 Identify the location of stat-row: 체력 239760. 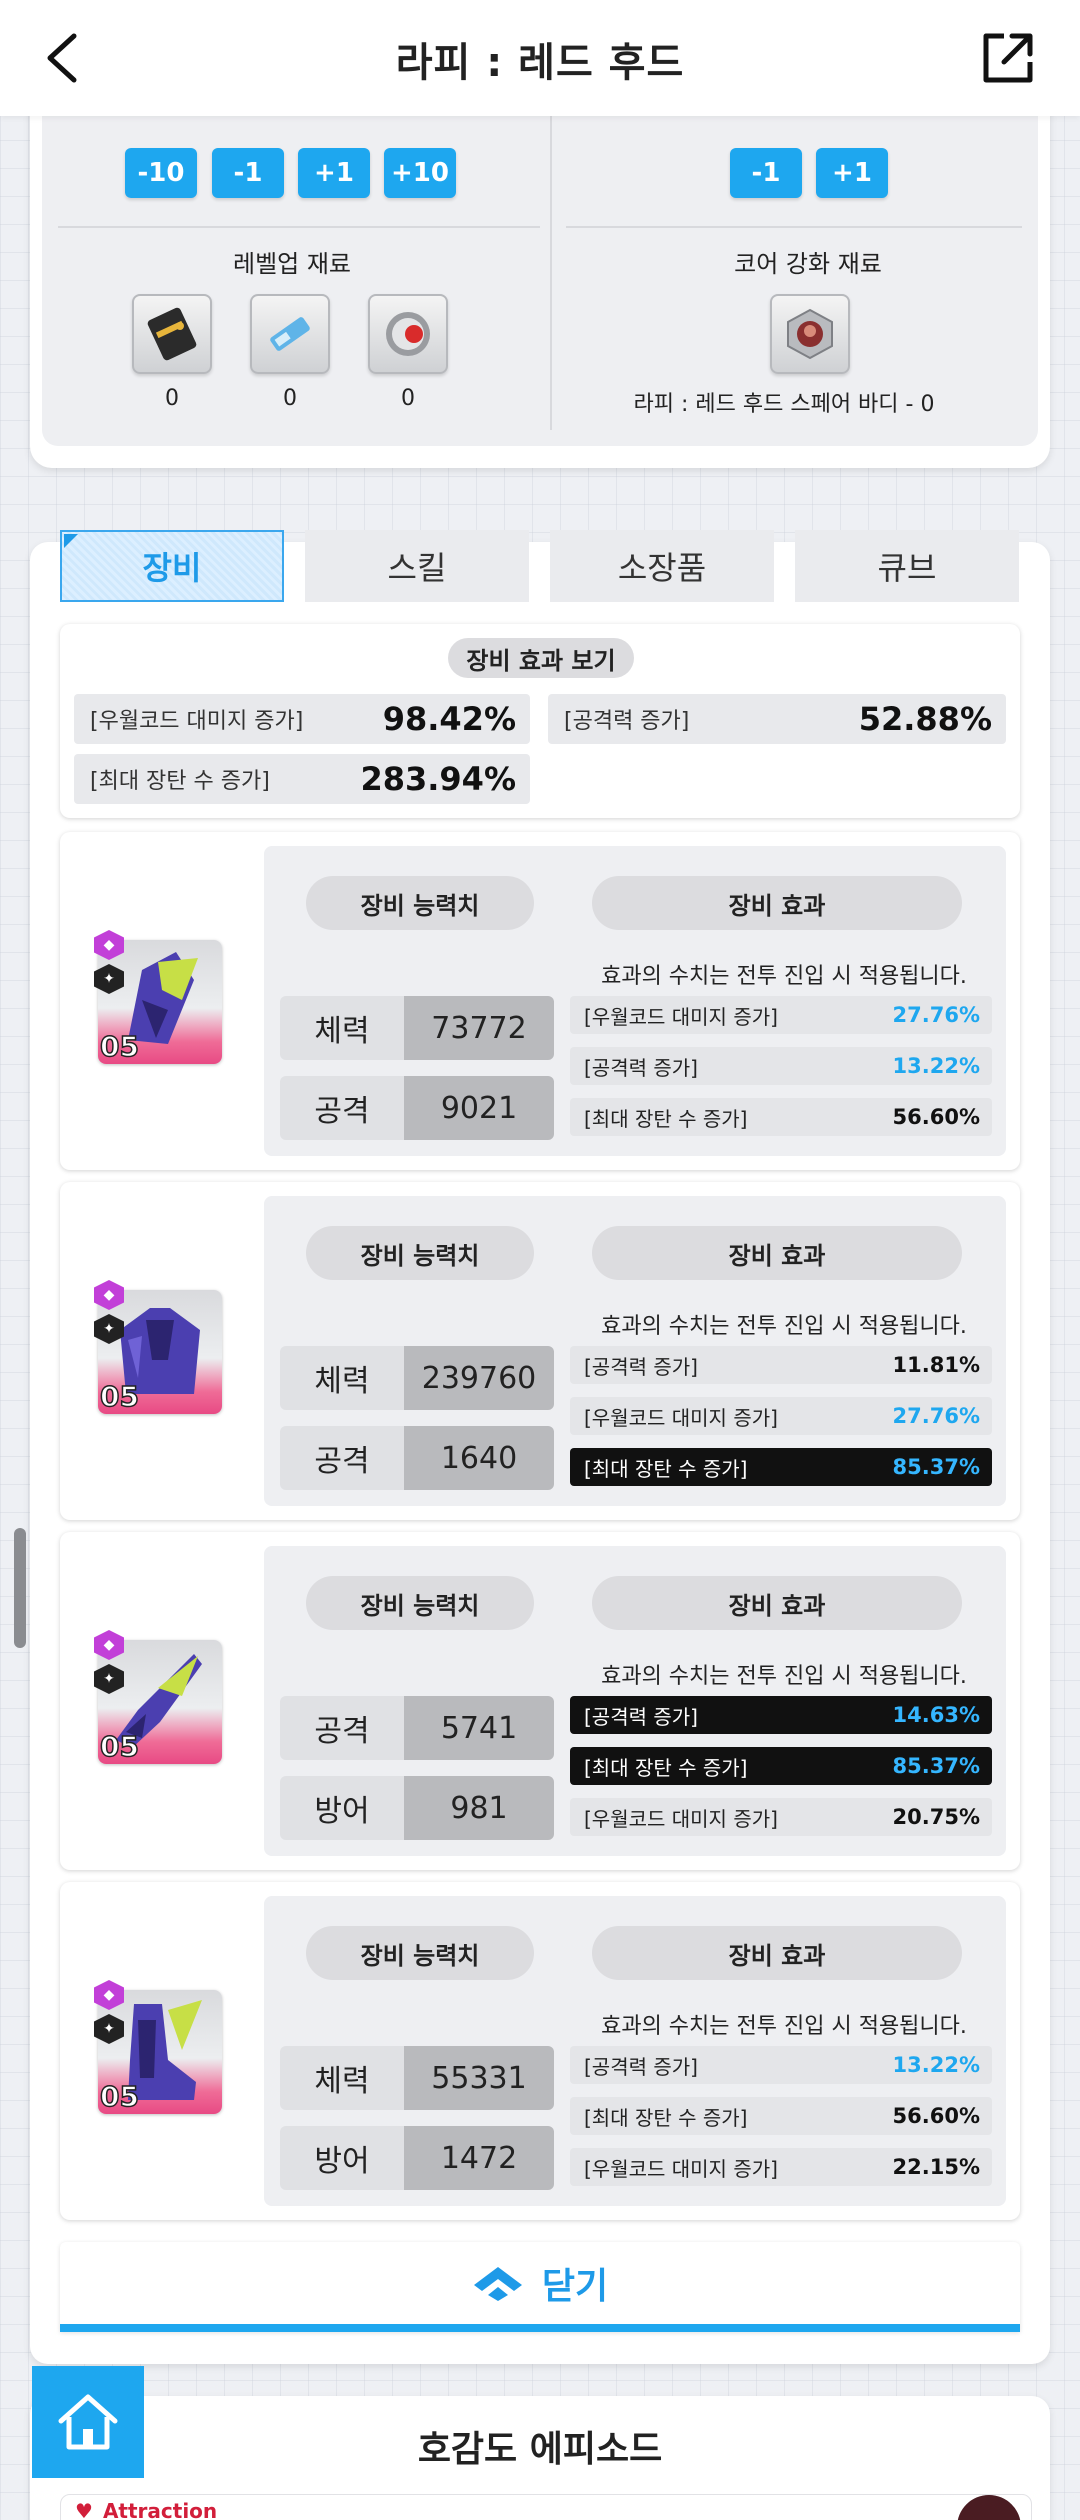
(417, 1378).